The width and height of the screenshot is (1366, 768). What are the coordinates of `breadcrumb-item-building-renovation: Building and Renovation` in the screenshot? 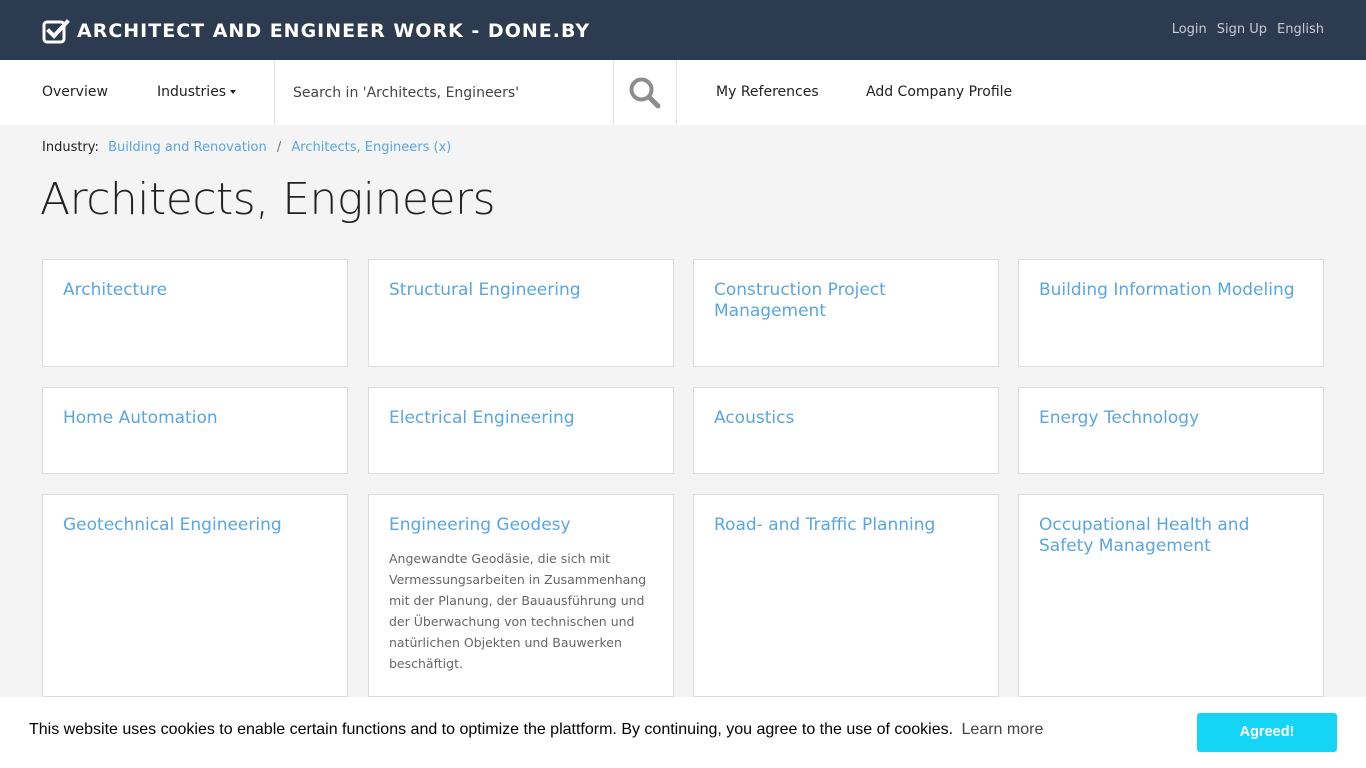 It's located at (187, 147).